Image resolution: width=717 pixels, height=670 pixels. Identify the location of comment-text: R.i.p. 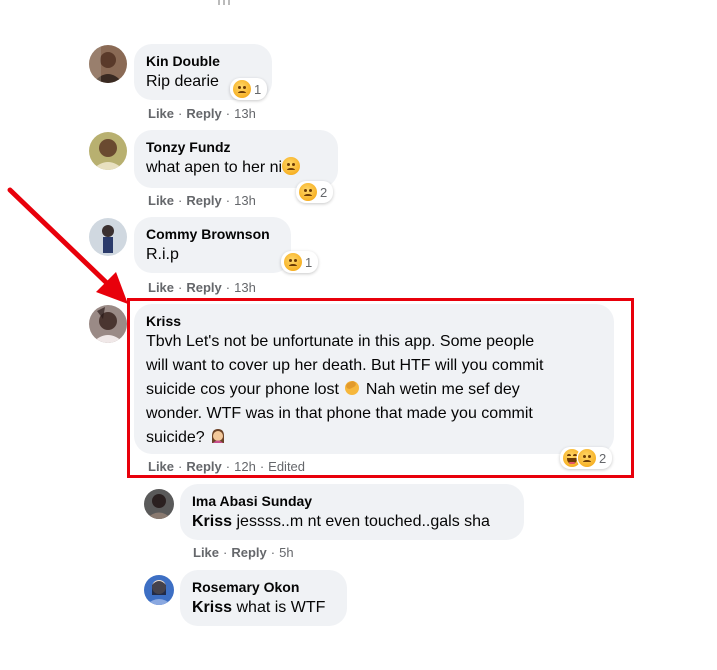
(162, 254).